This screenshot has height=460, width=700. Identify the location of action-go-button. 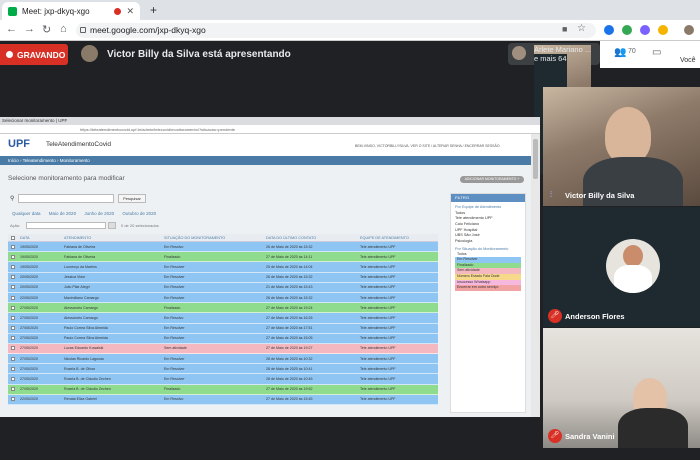
(112, 225).